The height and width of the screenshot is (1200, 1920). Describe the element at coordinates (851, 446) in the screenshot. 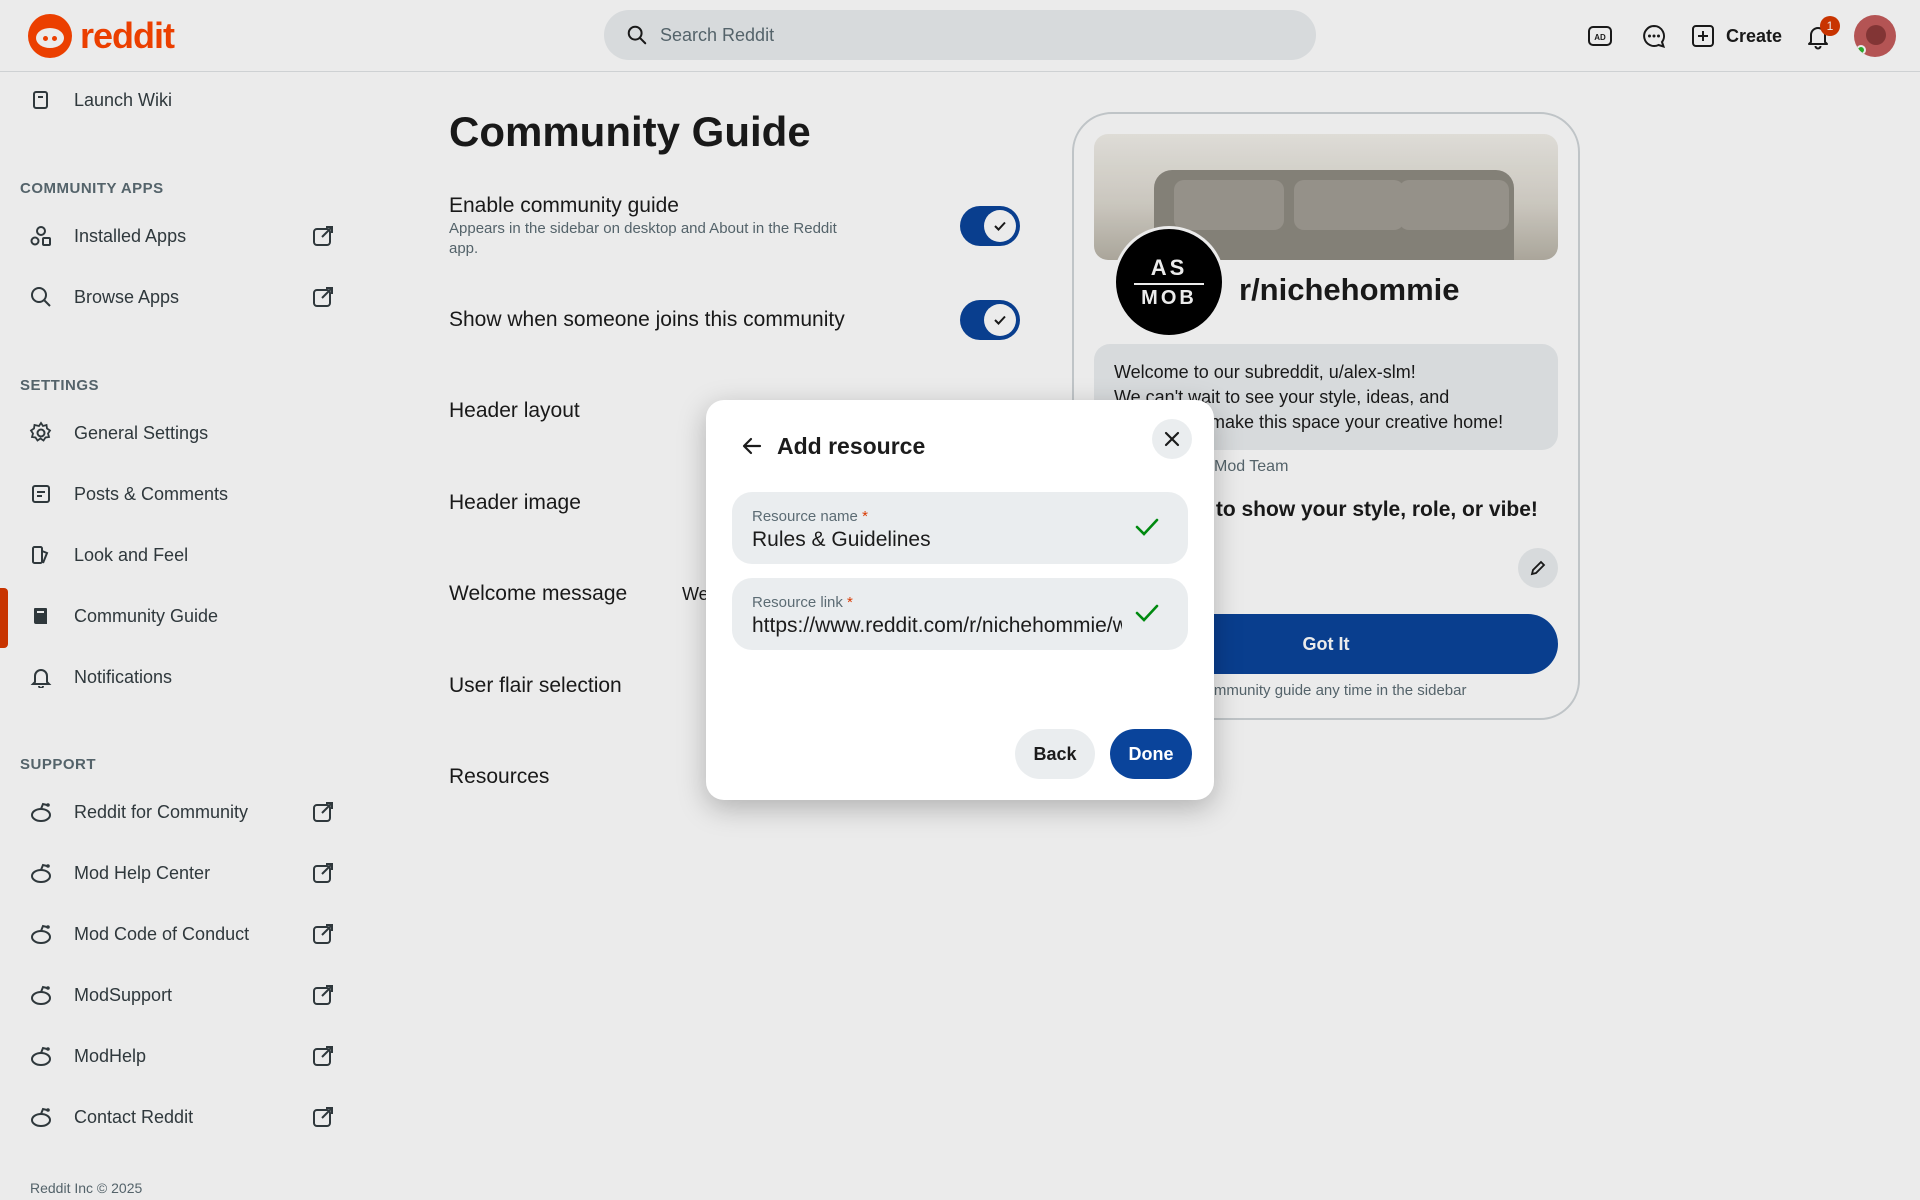

I see `modal-title: Add resource` at that location.